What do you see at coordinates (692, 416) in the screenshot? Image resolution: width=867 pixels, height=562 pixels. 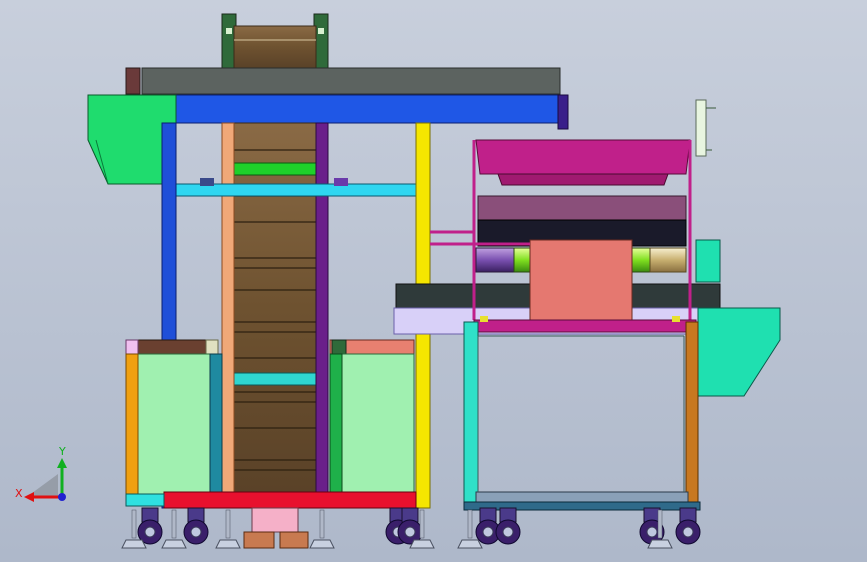 I see `frame-orange-post-right` at bounding box center [692, 416].